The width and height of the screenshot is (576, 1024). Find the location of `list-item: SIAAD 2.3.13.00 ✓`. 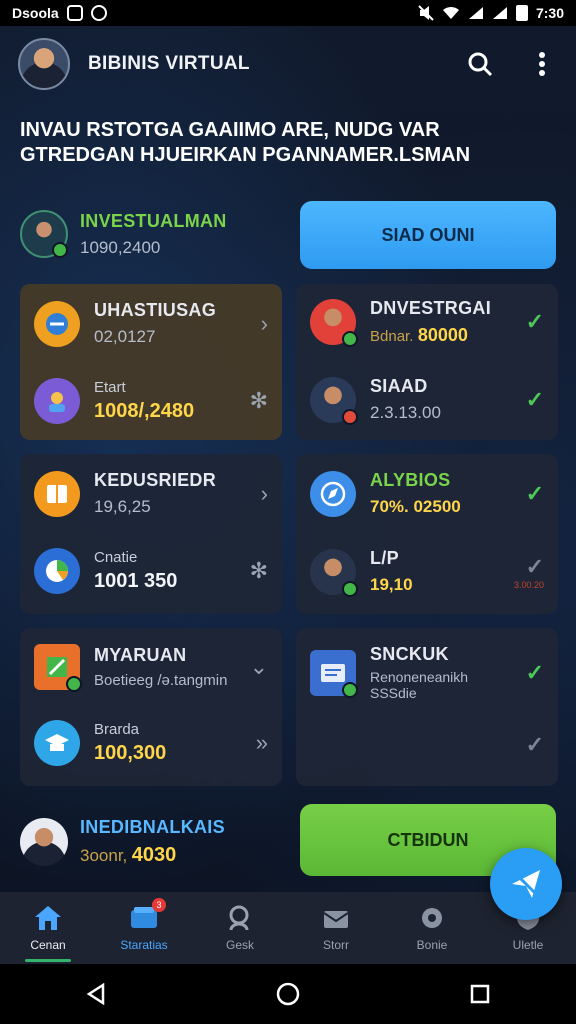

list-item: SIAAD 2.3.13.00 ✓ is located at coordinates (427, 400).